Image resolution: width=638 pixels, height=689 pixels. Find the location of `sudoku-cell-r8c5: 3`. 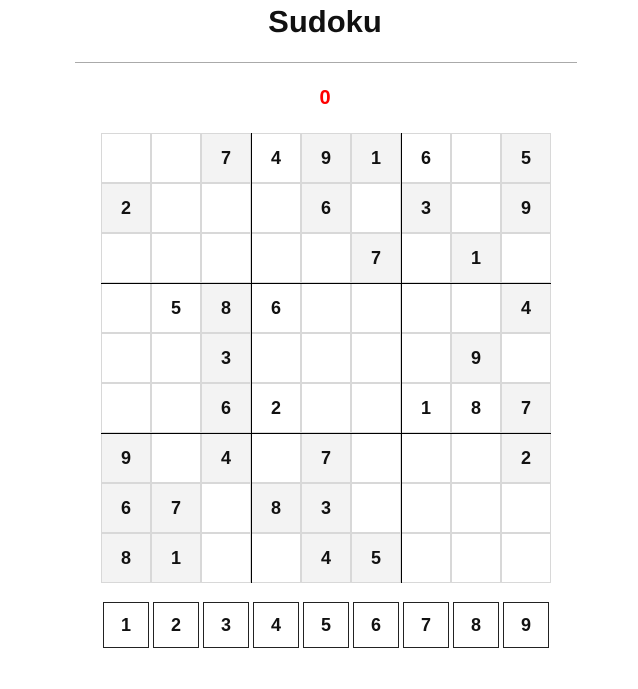

sudoku-cell-r8c5: 3 is located at coordinates (326, 508).